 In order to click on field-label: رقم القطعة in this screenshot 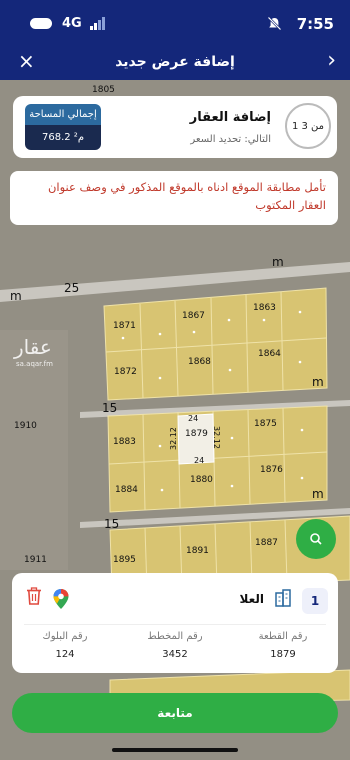, I will do `click(283, 636)`.